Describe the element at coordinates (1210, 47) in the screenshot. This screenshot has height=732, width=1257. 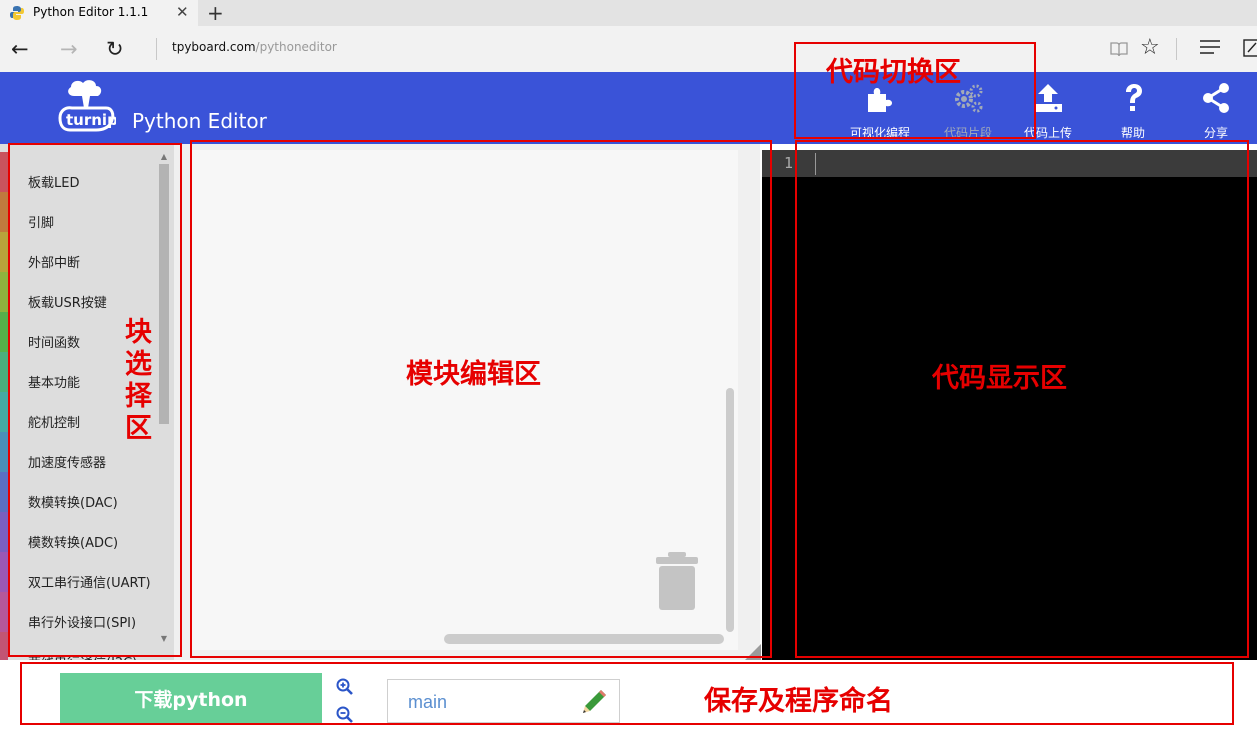
I see `hub-menu-icon` at that location.